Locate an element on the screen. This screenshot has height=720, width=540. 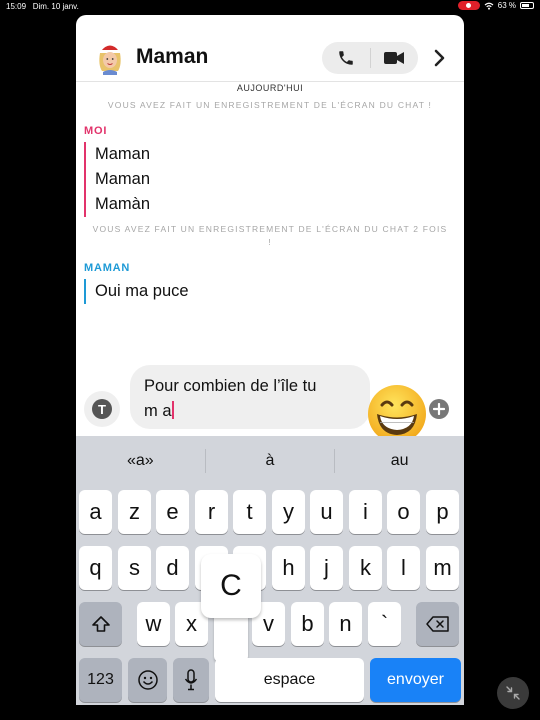
text-caret is located at coordinates (172, 410).